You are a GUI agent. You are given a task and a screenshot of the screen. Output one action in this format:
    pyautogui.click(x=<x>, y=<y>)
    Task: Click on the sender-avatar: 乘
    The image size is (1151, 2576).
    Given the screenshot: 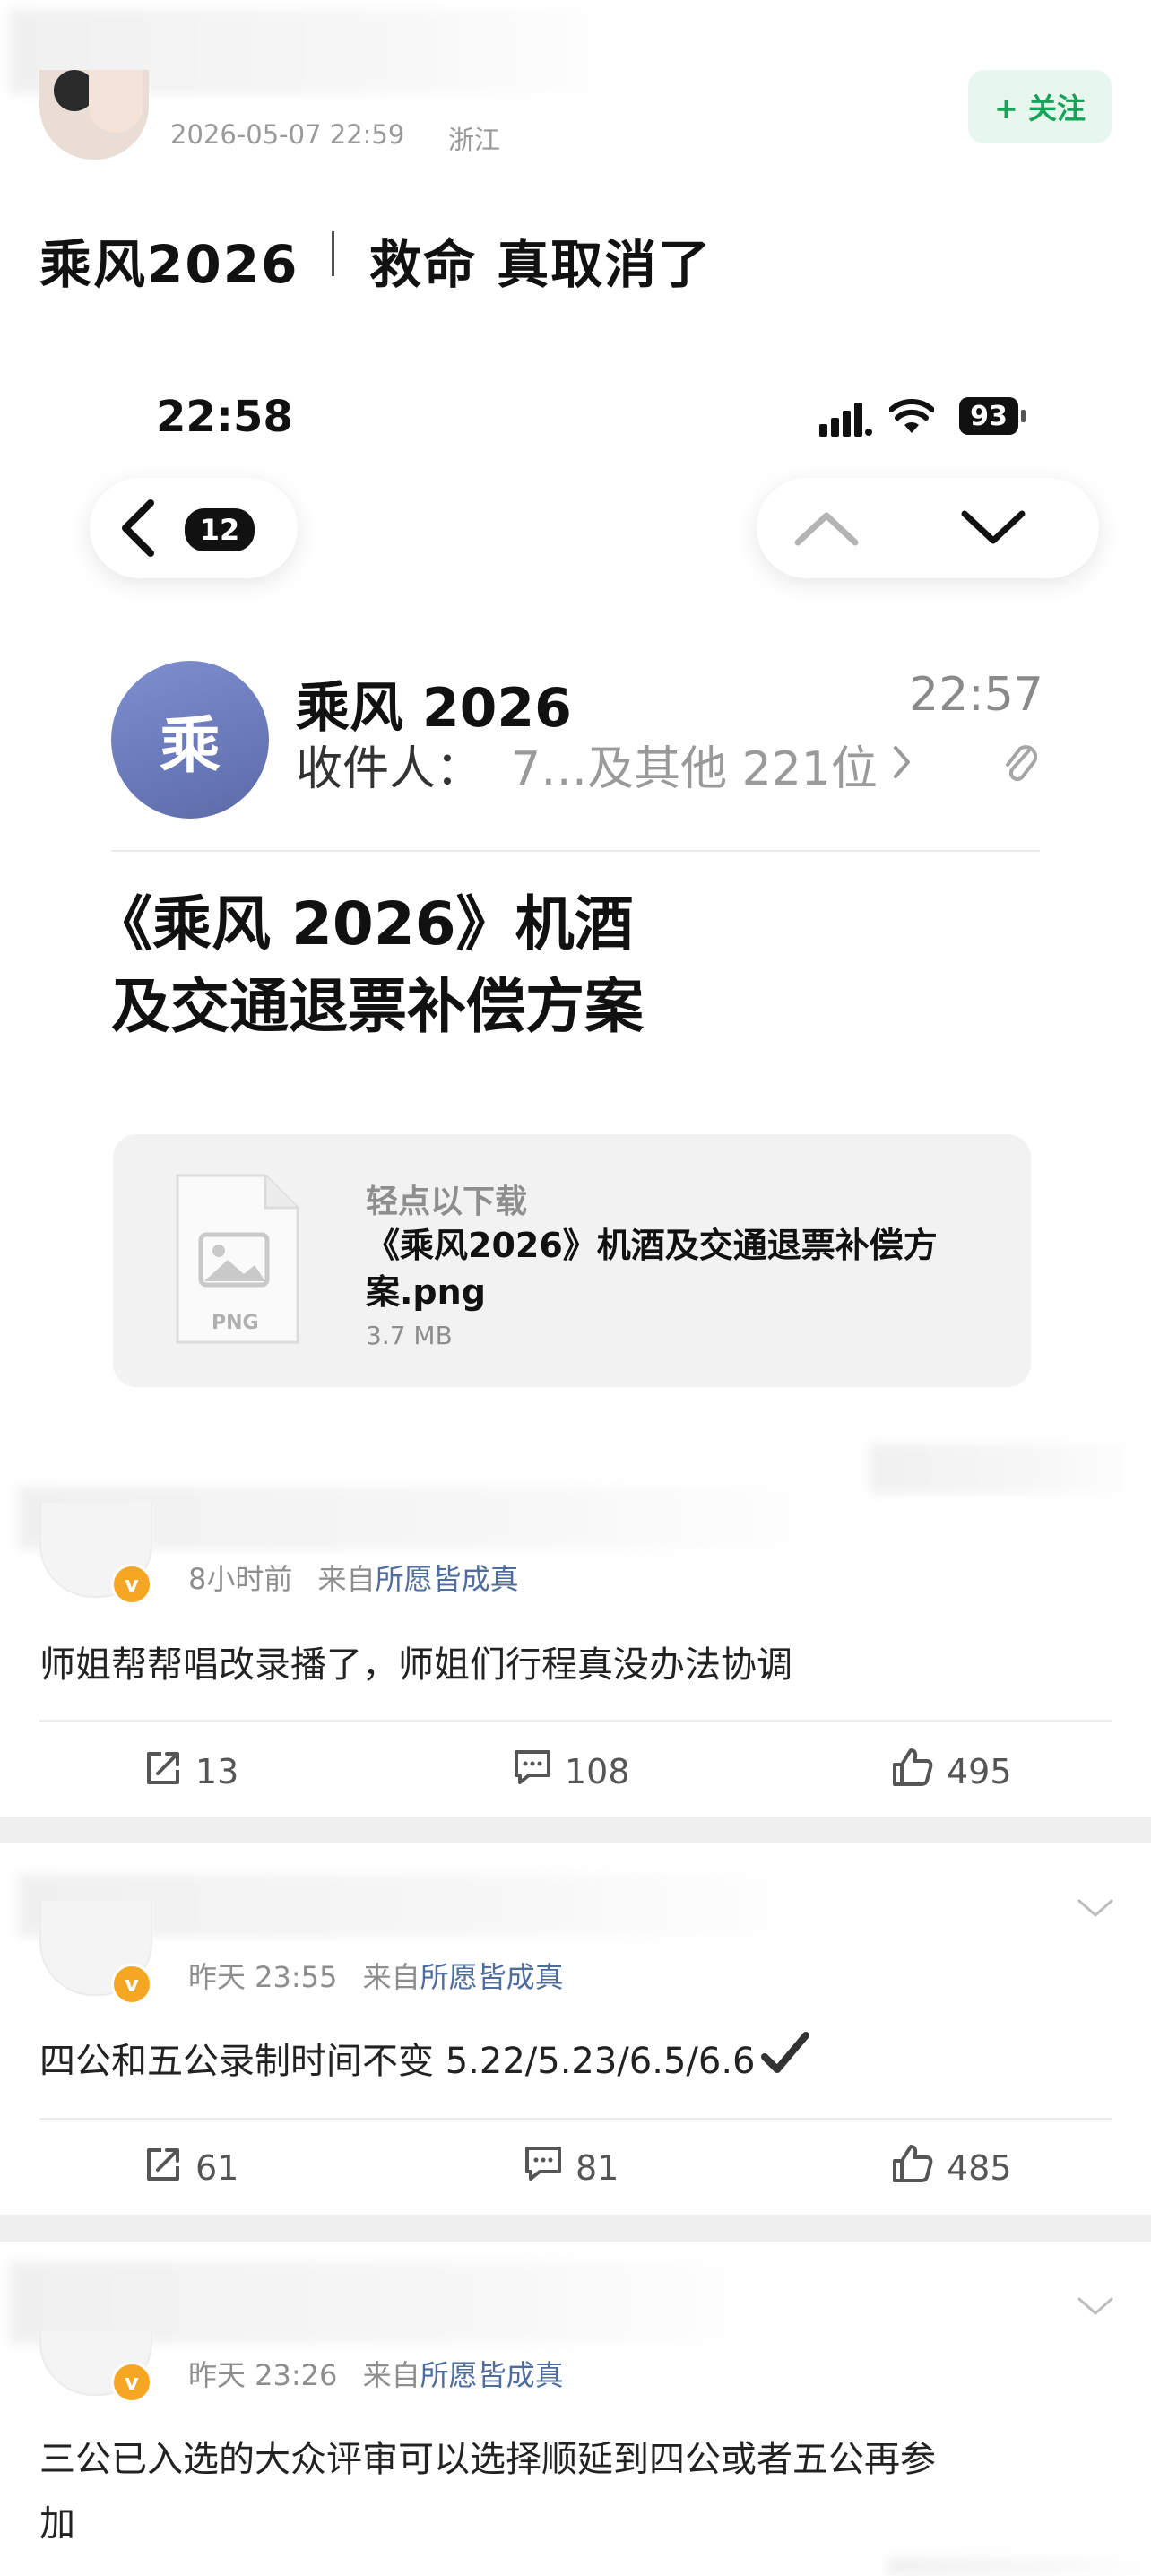 What is the action you would take?
    pyautogui.click(x=190, y=740)
    